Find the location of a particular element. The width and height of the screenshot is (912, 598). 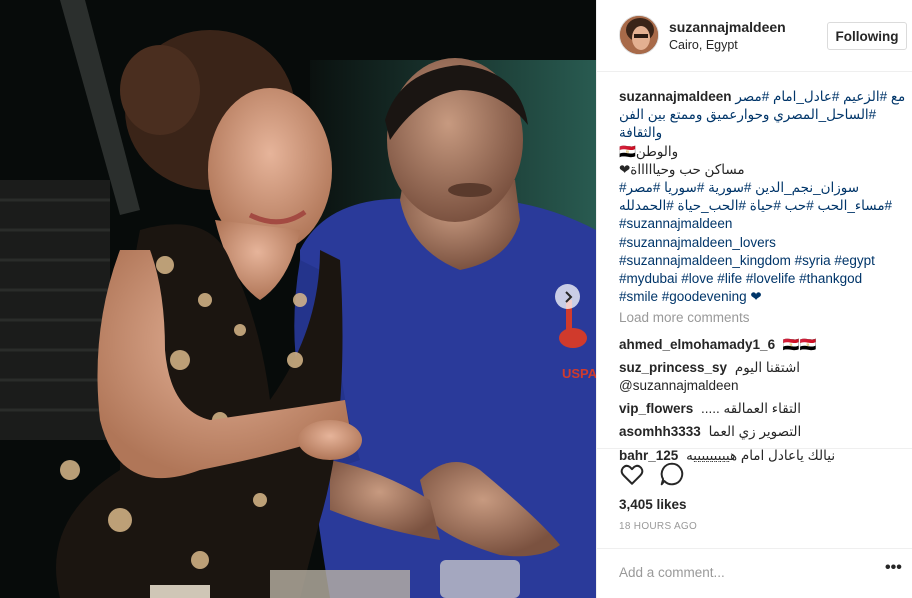

add-comment-bar: ••• is located at coordinates (754, 571).